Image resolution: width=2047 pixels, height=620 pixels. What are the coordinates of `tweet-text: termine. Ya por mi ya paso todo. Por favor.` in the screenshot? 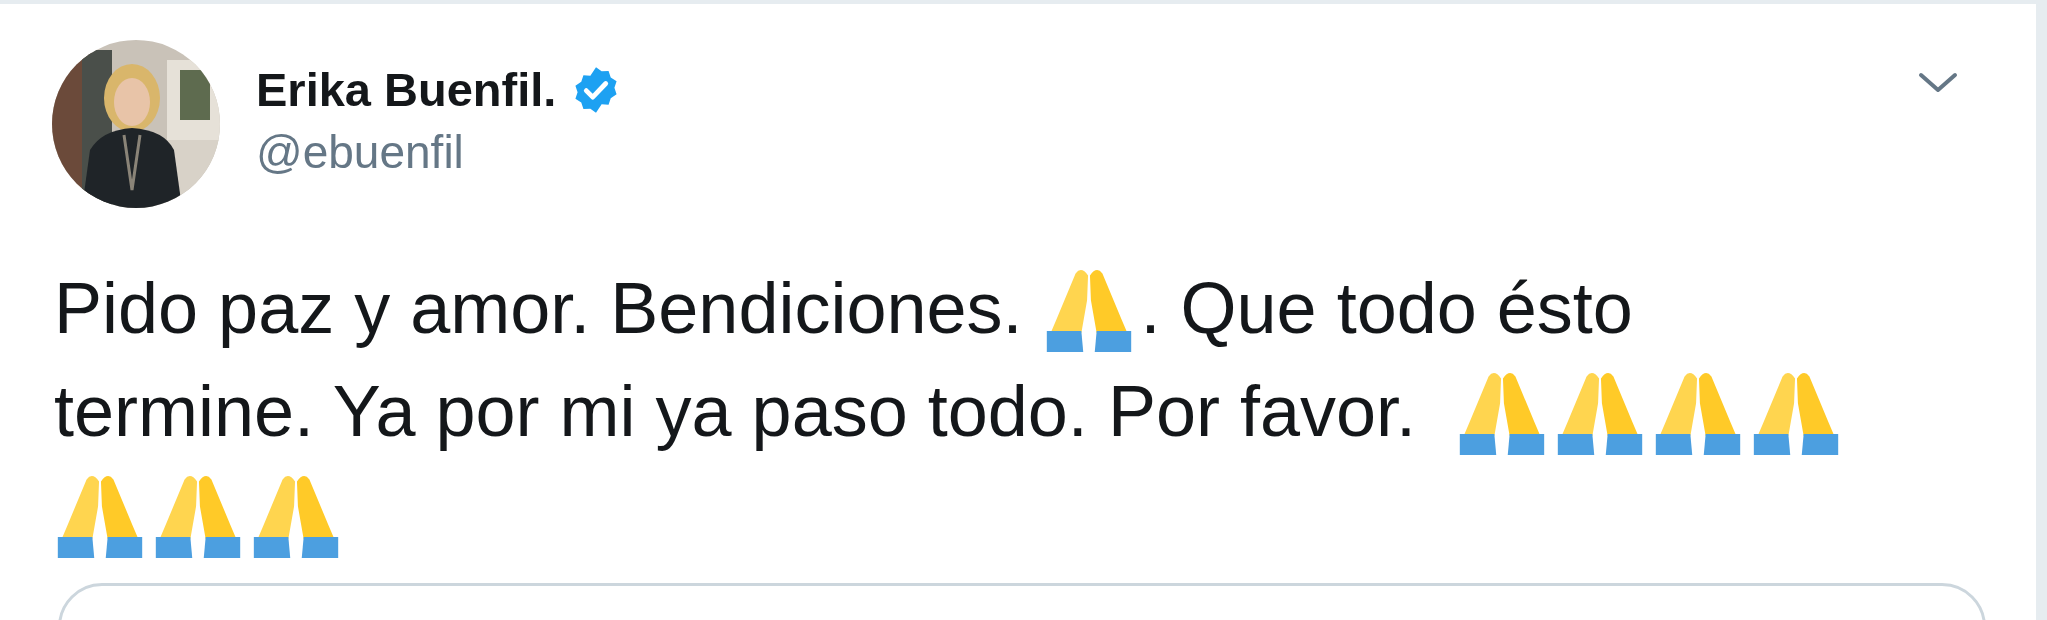 It's located at (736, 410).